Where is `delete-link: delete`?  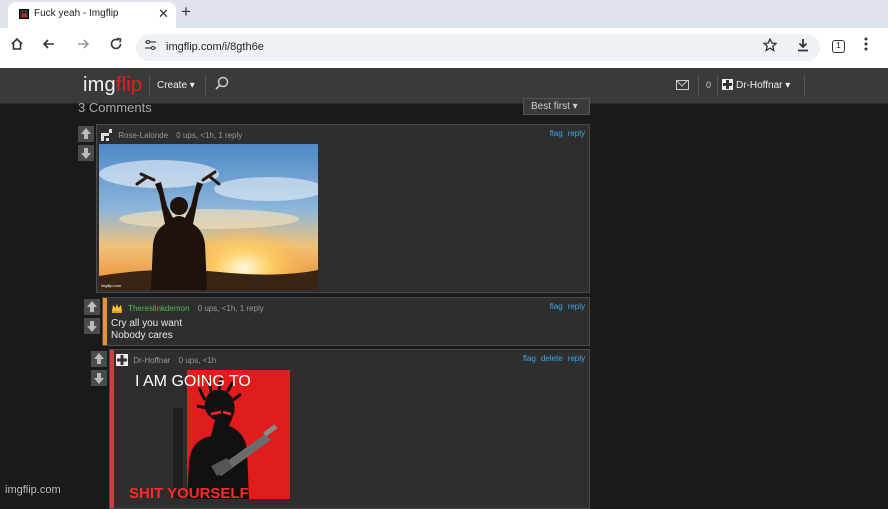 delete-link: delete is located at coordinates (552, 358).